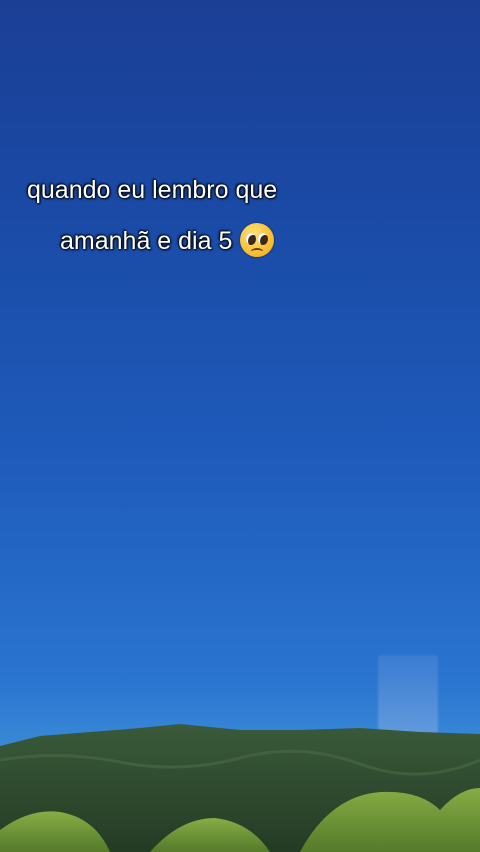 Image resolution: width=480 pixels, height=852 pixels. What do you see at coordinates (152, 190) in the screenshot?
I see `caption-line-1: quando eu lembro que` at bounding box center [152, 190].